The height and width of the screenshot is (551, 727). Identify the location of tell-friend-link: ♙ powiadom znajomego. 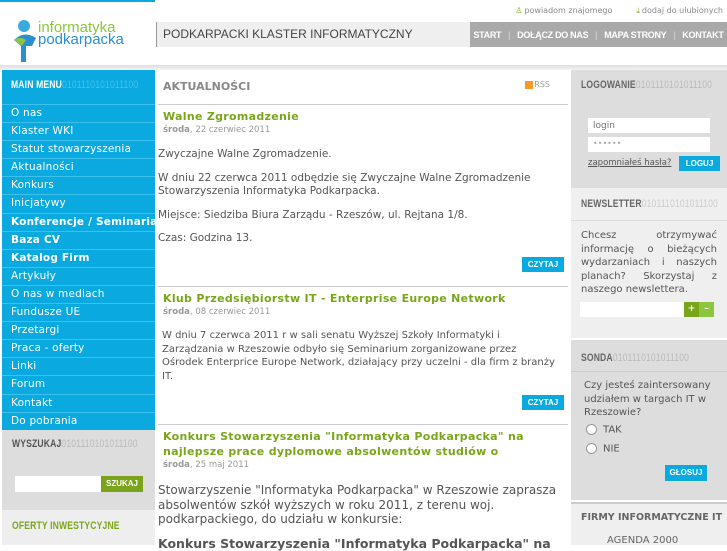
(563, 11).